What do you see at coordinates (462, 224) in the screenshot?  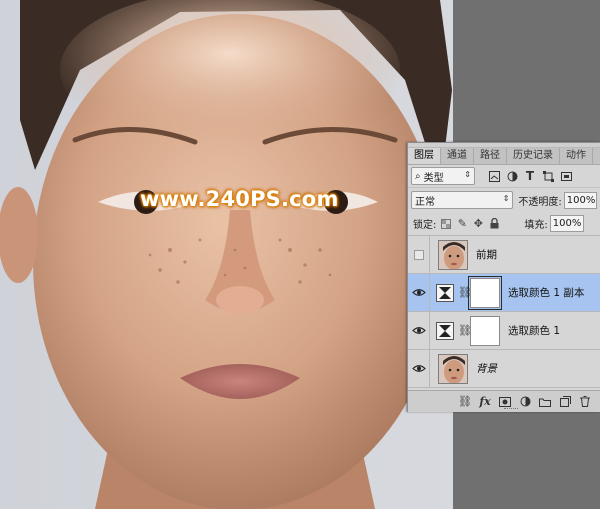 I see `lock-image-pixels-icon: ✎` at bounding box center [462, 224].